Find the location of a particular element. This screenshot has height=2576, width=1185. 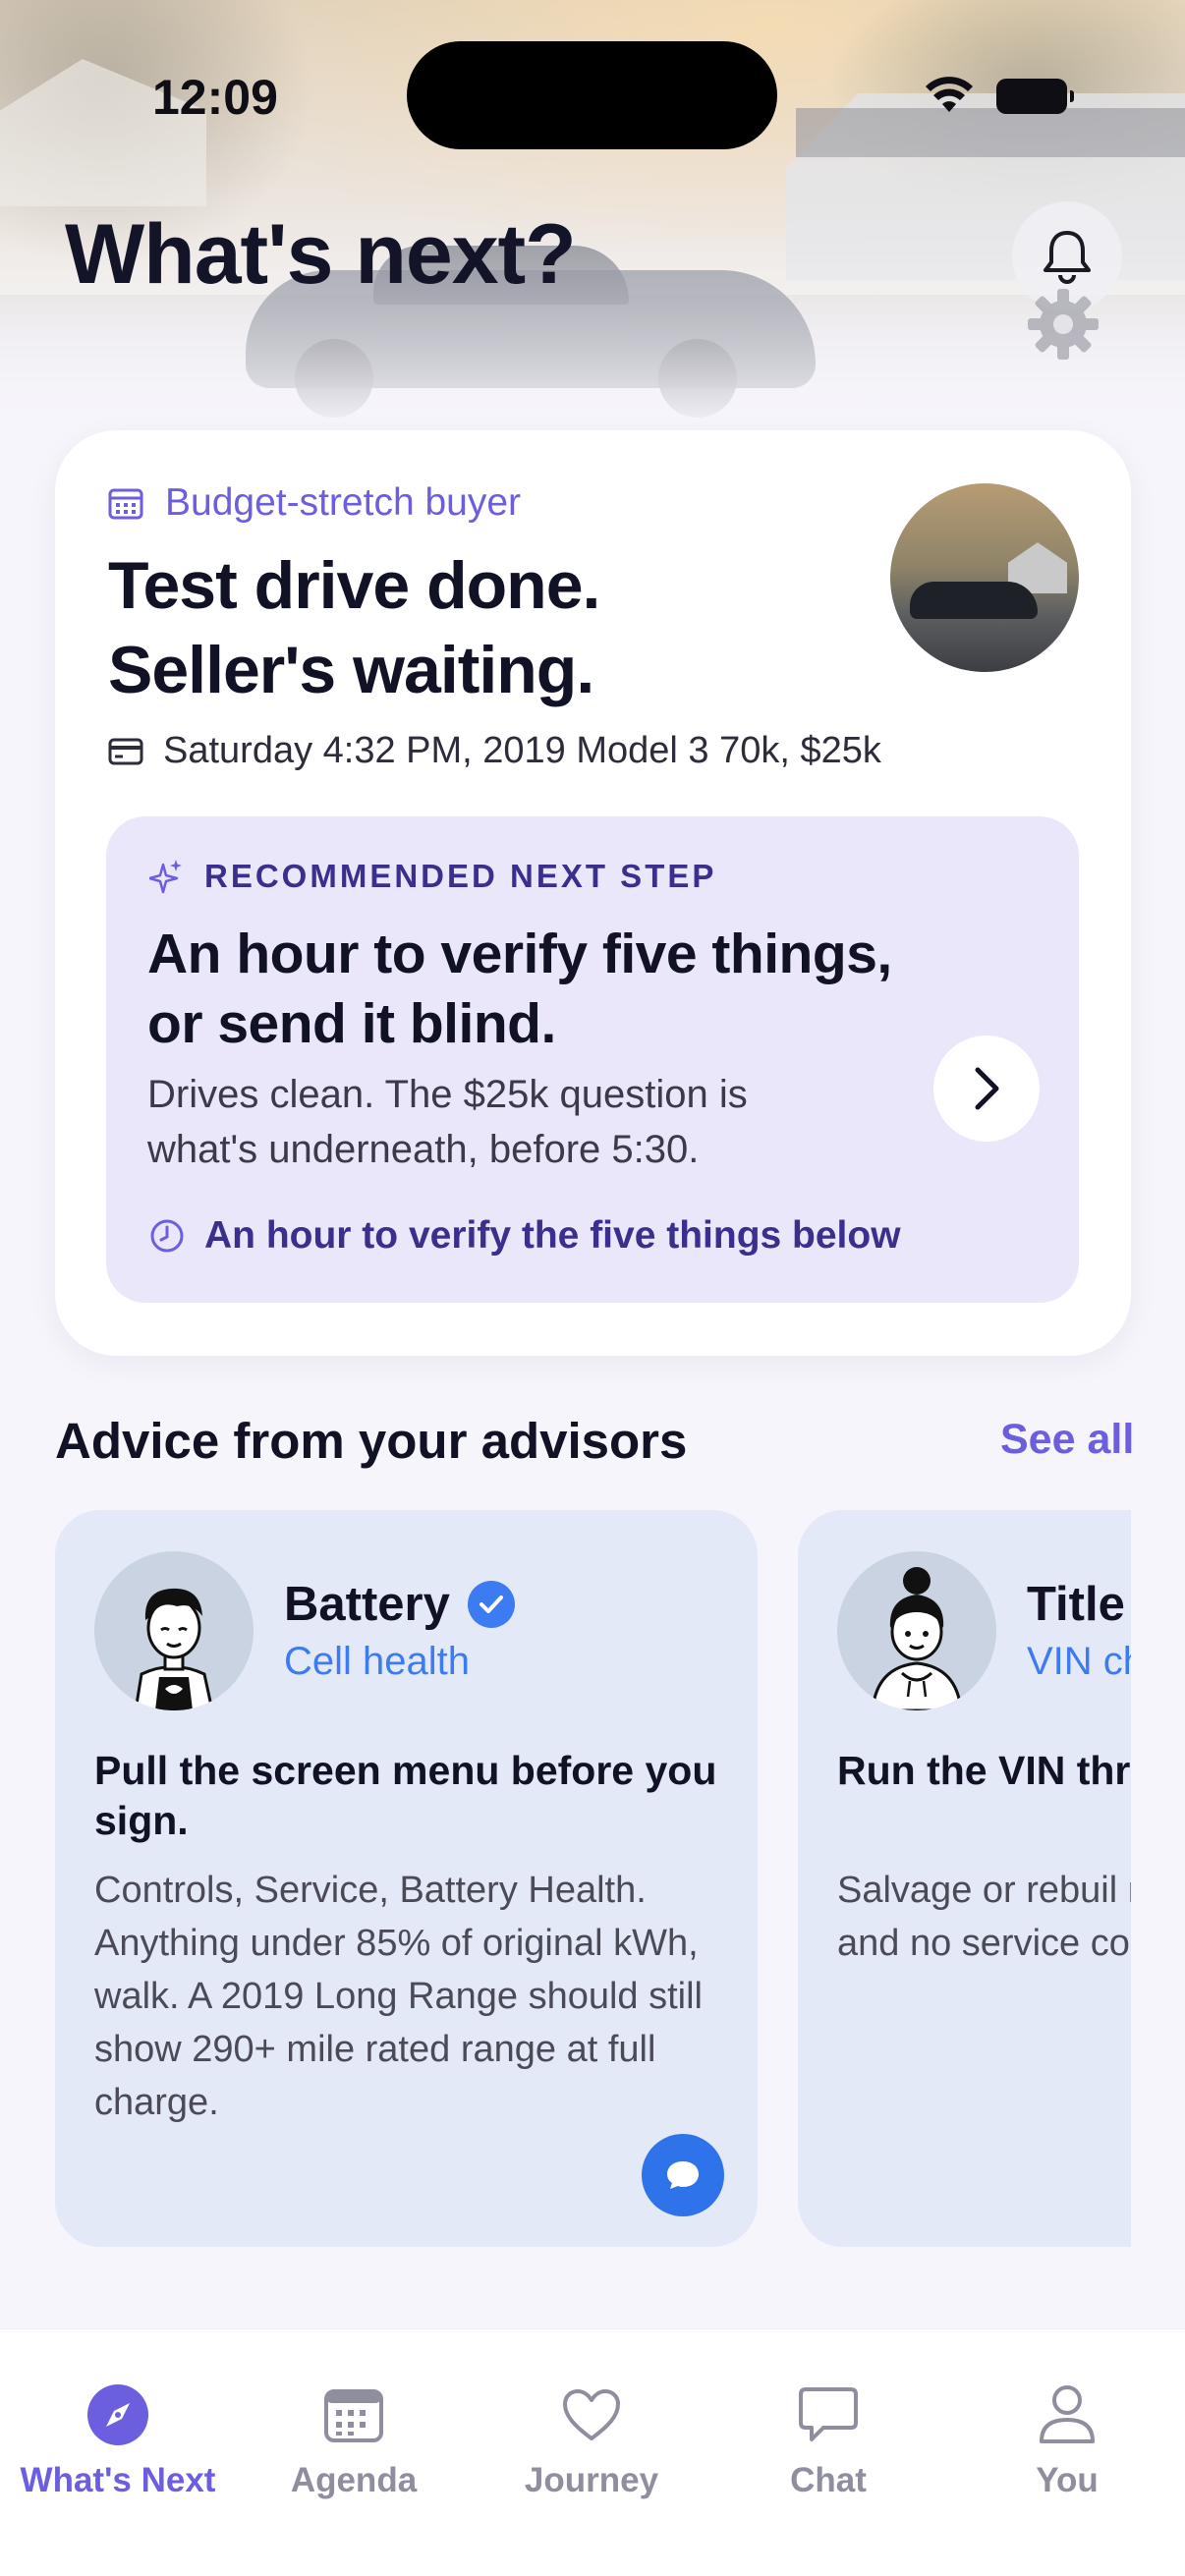

persona-label: Budget-stretch buyer is located at coordinates (344, 502).